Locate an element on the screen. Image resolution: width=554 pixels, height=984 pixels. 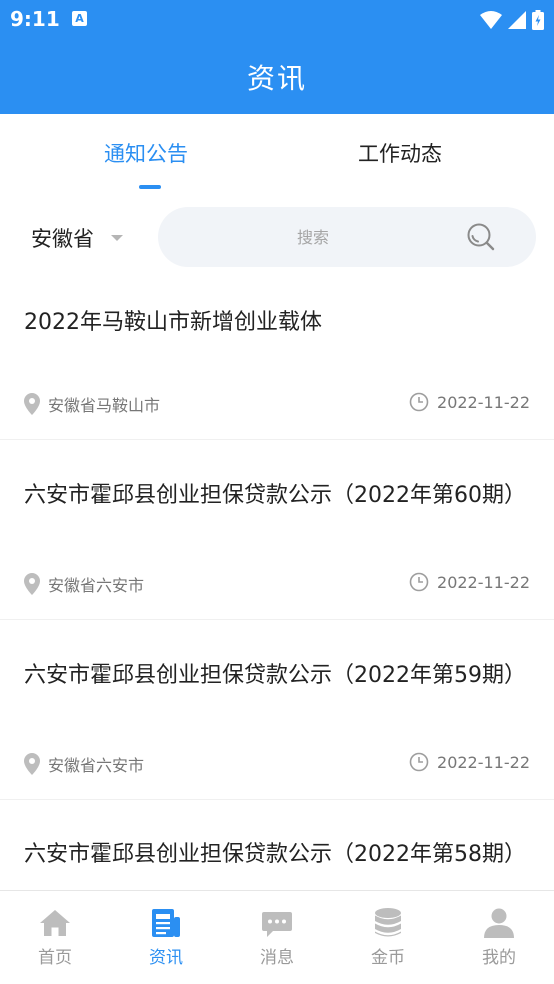
wifi-icon is located at coordinates (491, 20).